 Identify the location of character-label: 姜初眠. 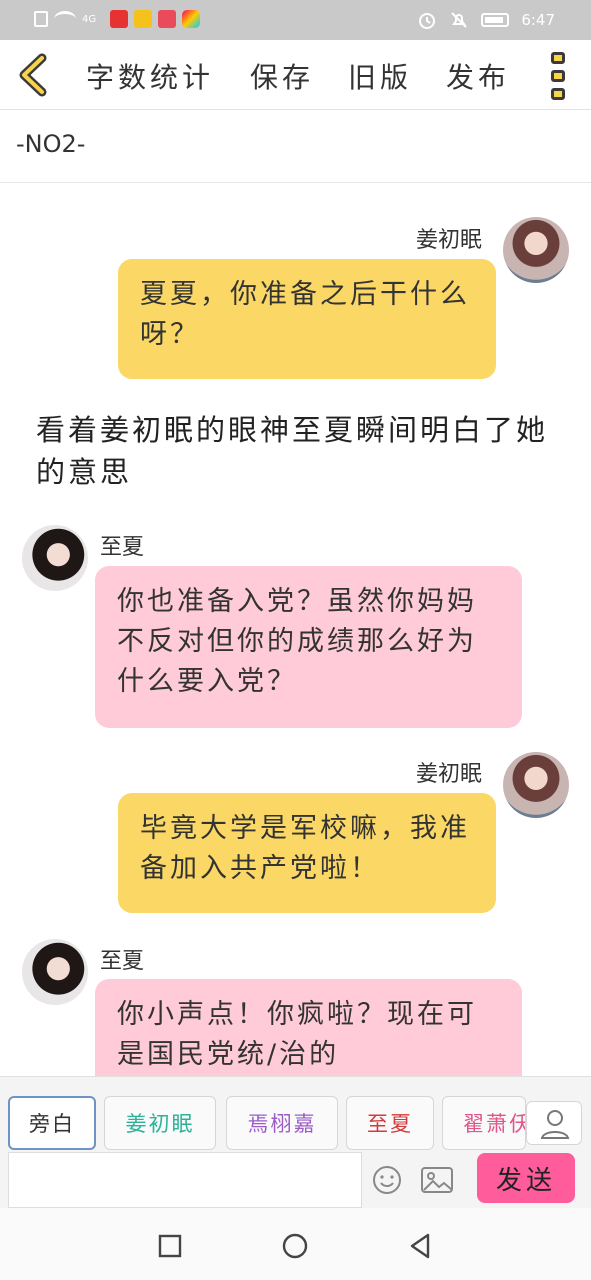
(160, 1124).